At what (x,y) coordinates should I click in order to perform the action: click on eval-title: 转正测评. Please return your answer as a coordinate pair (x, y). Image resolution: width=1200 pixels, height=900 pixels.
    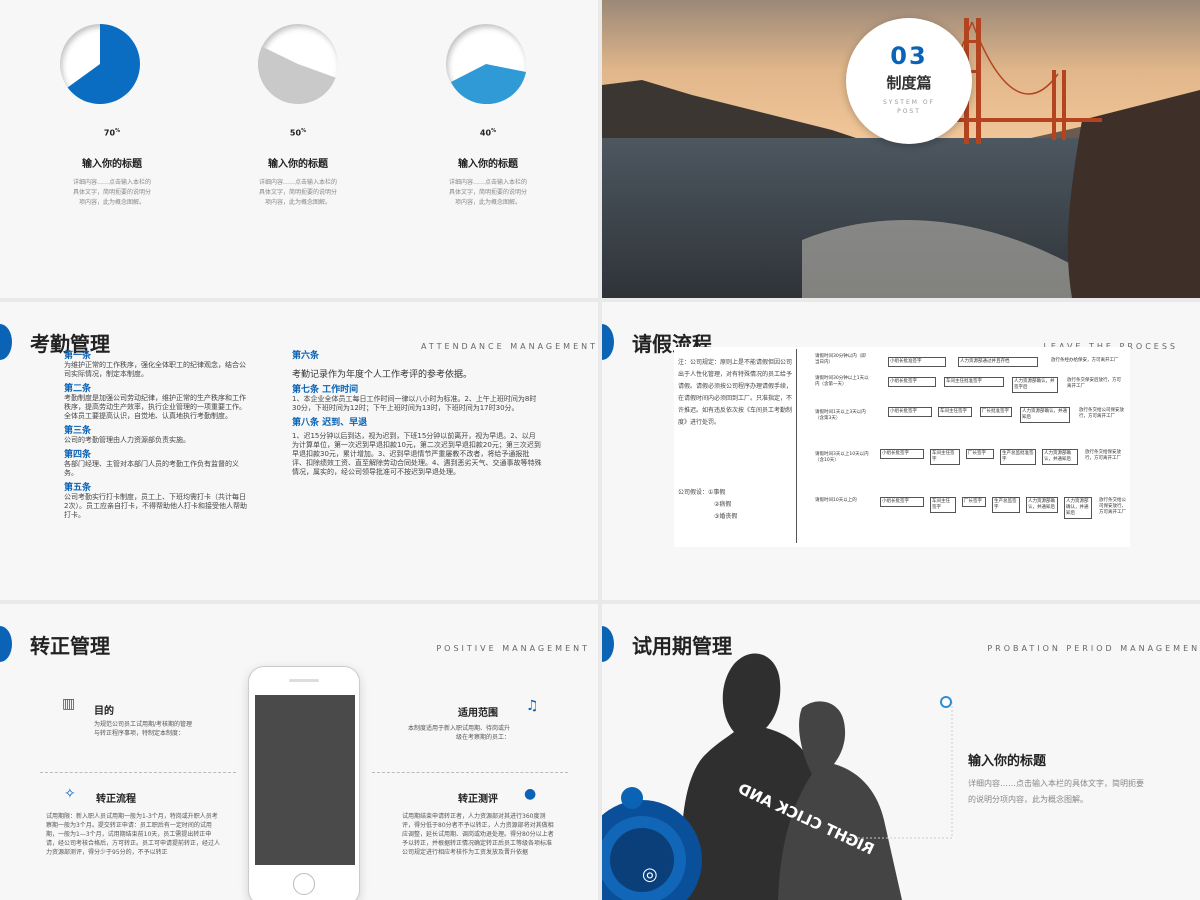
    Looking at the image, I should click on (478, 799).